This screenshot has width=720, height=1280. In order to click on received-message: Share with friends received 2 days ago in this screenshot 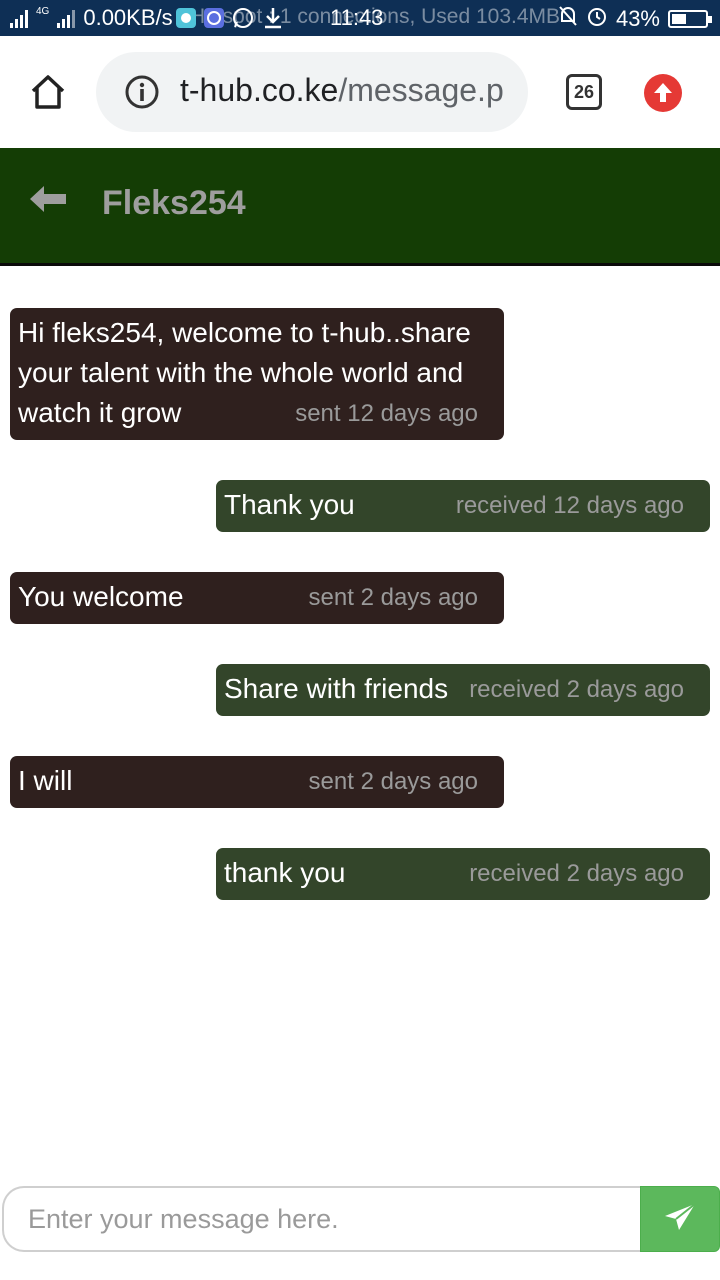, I will do `click(463, 690)`.